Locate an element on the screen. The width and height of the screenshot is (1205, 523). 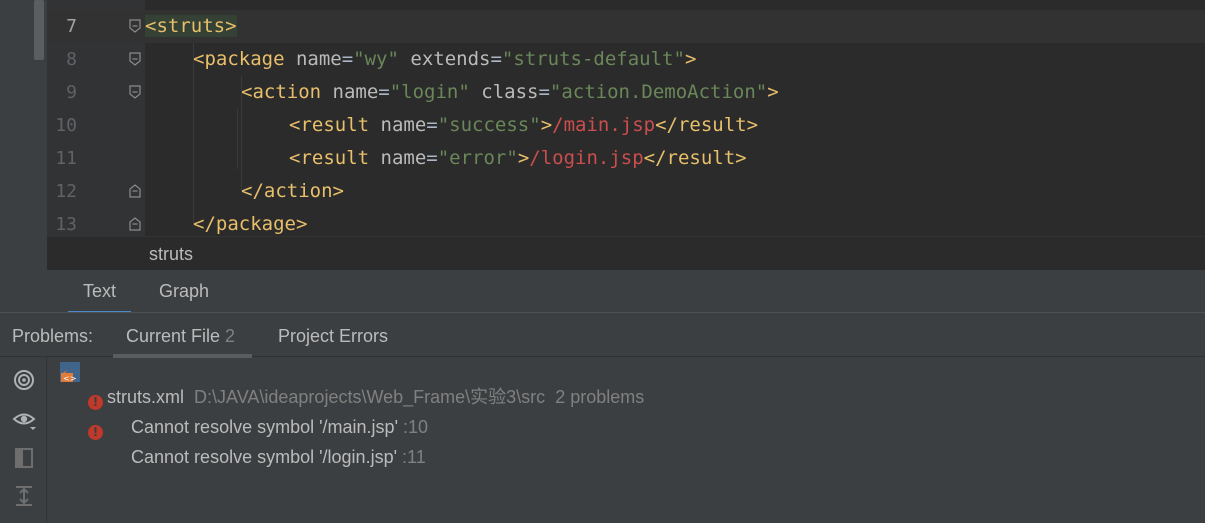
tab-current-file-label: Current File is located at coordinates (173, 336).